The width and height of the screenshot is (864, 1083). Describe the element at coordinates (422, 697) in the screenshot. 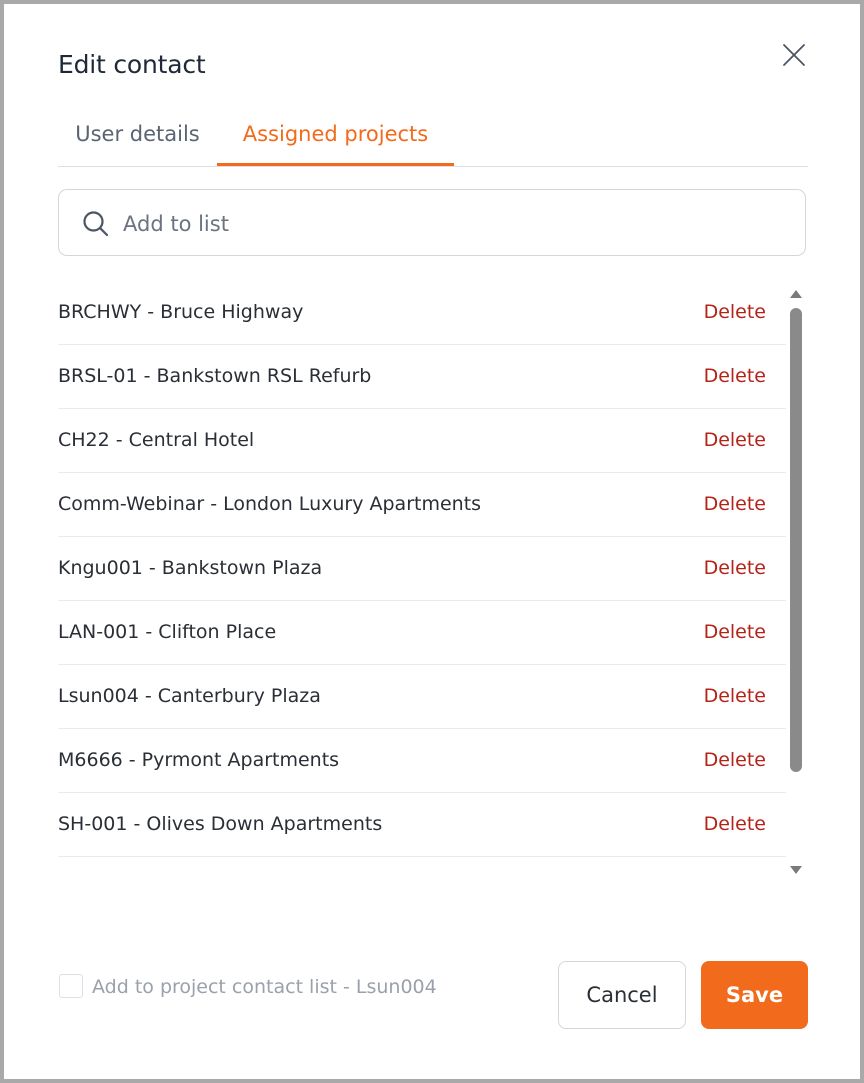

I see `list-item: Lsun004 - Canterbury Plaza Delete` at that location.